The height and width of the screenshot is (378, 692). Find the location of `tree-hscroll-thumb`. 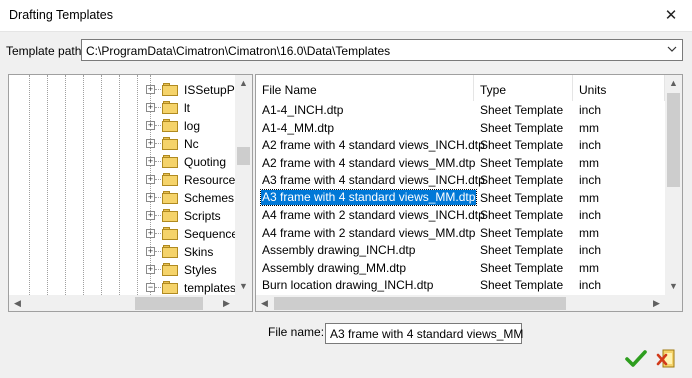

tree-hscroll-thumb is located at coordinates (169, 303).